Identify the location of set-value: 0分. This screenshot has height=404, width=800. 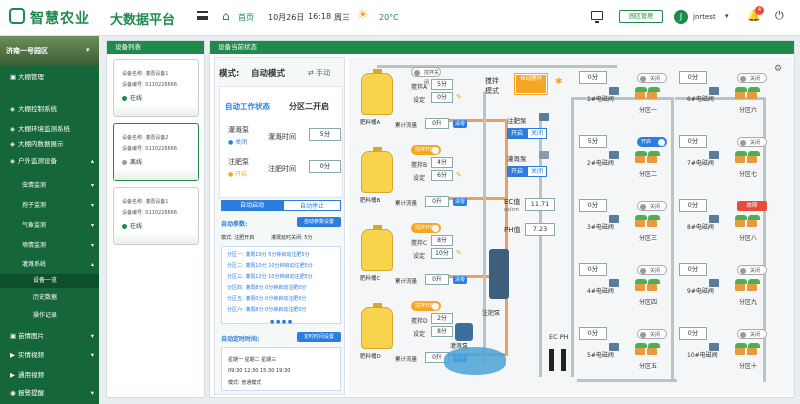
(442, 97).